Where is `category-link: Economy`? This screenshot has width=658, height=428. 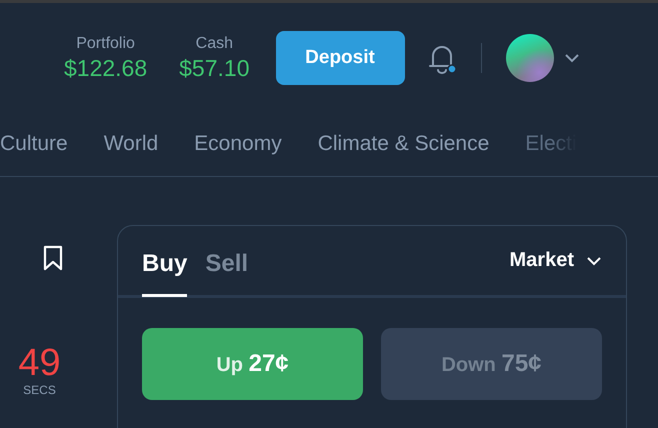
category-link: Economy is located at coordinates (238, 144).